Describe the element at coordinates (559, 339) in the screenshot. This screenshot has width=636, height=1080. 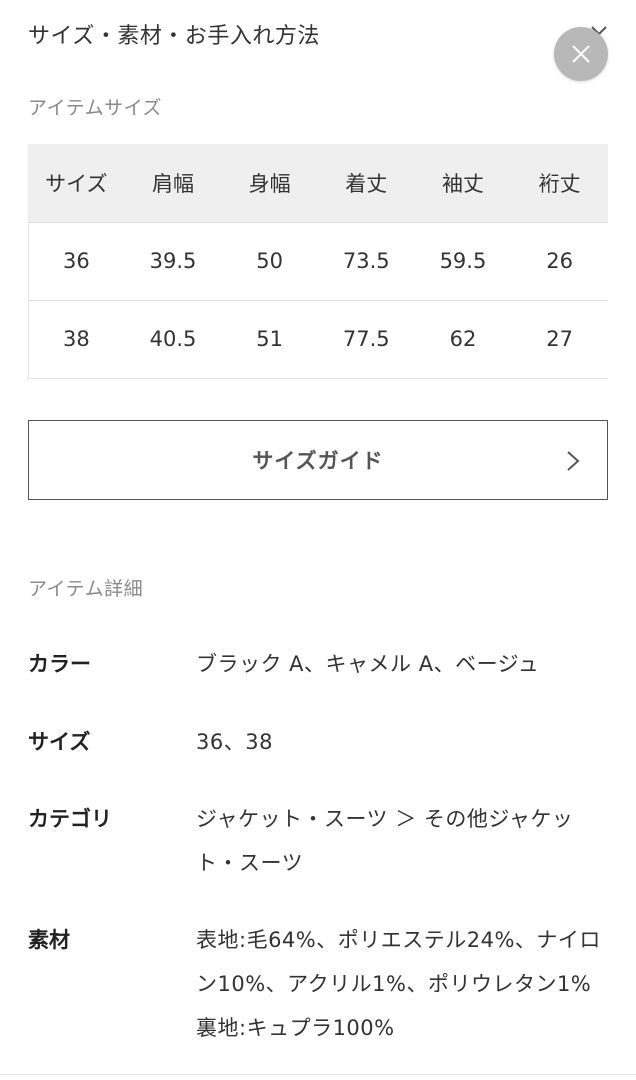
I see `table-cell: 27` at that location.